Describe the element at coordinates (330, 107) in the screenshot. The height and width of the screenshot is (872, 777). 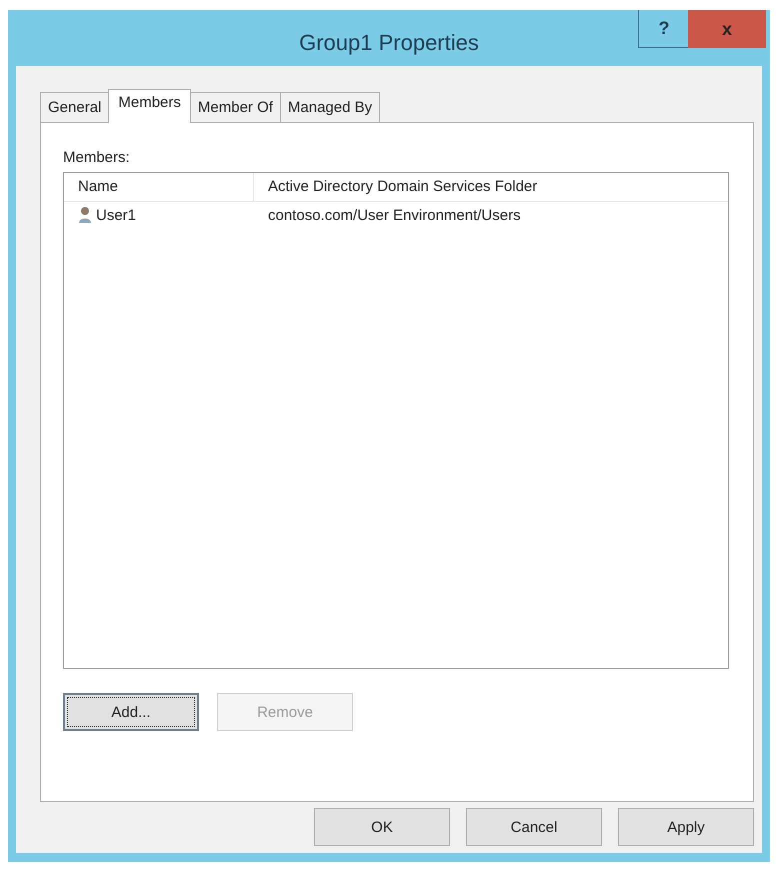
I see `tab: Managed By` at that location.